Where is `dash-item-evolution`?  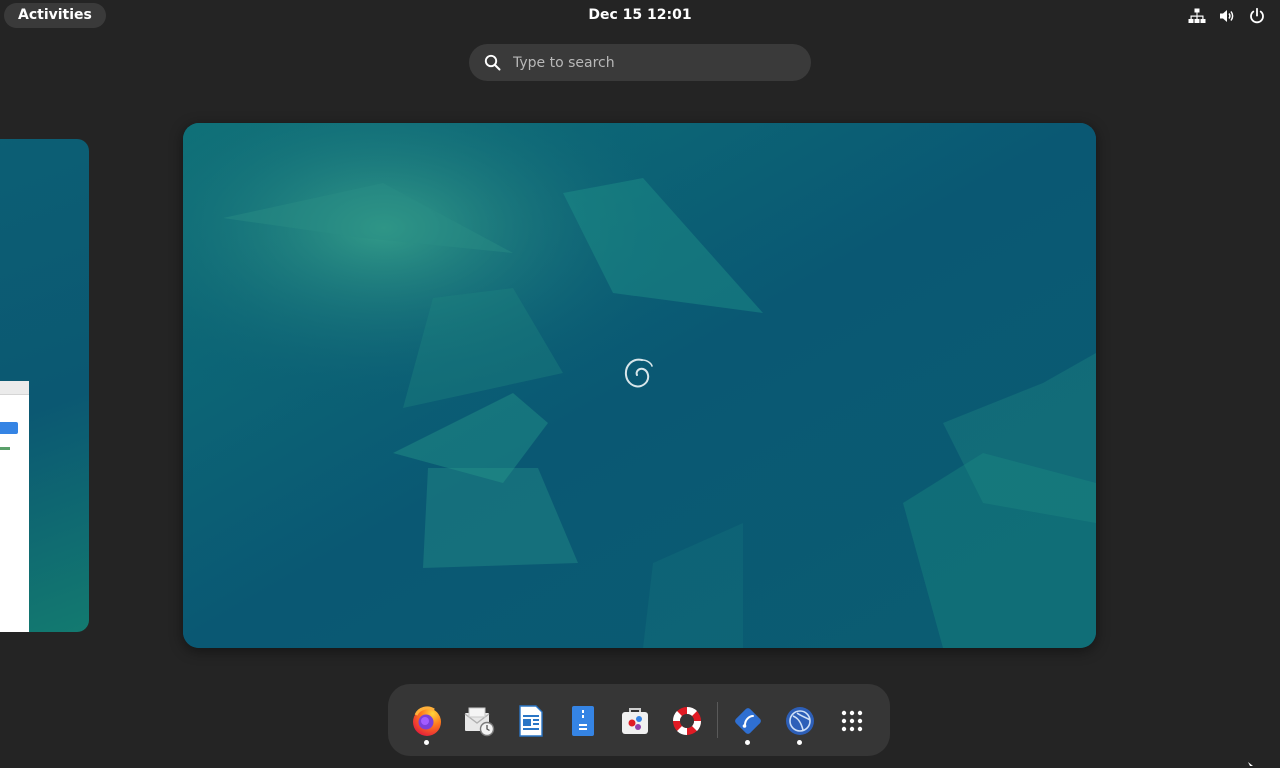 dash-item-evolution is located at coordinates (479, 721).